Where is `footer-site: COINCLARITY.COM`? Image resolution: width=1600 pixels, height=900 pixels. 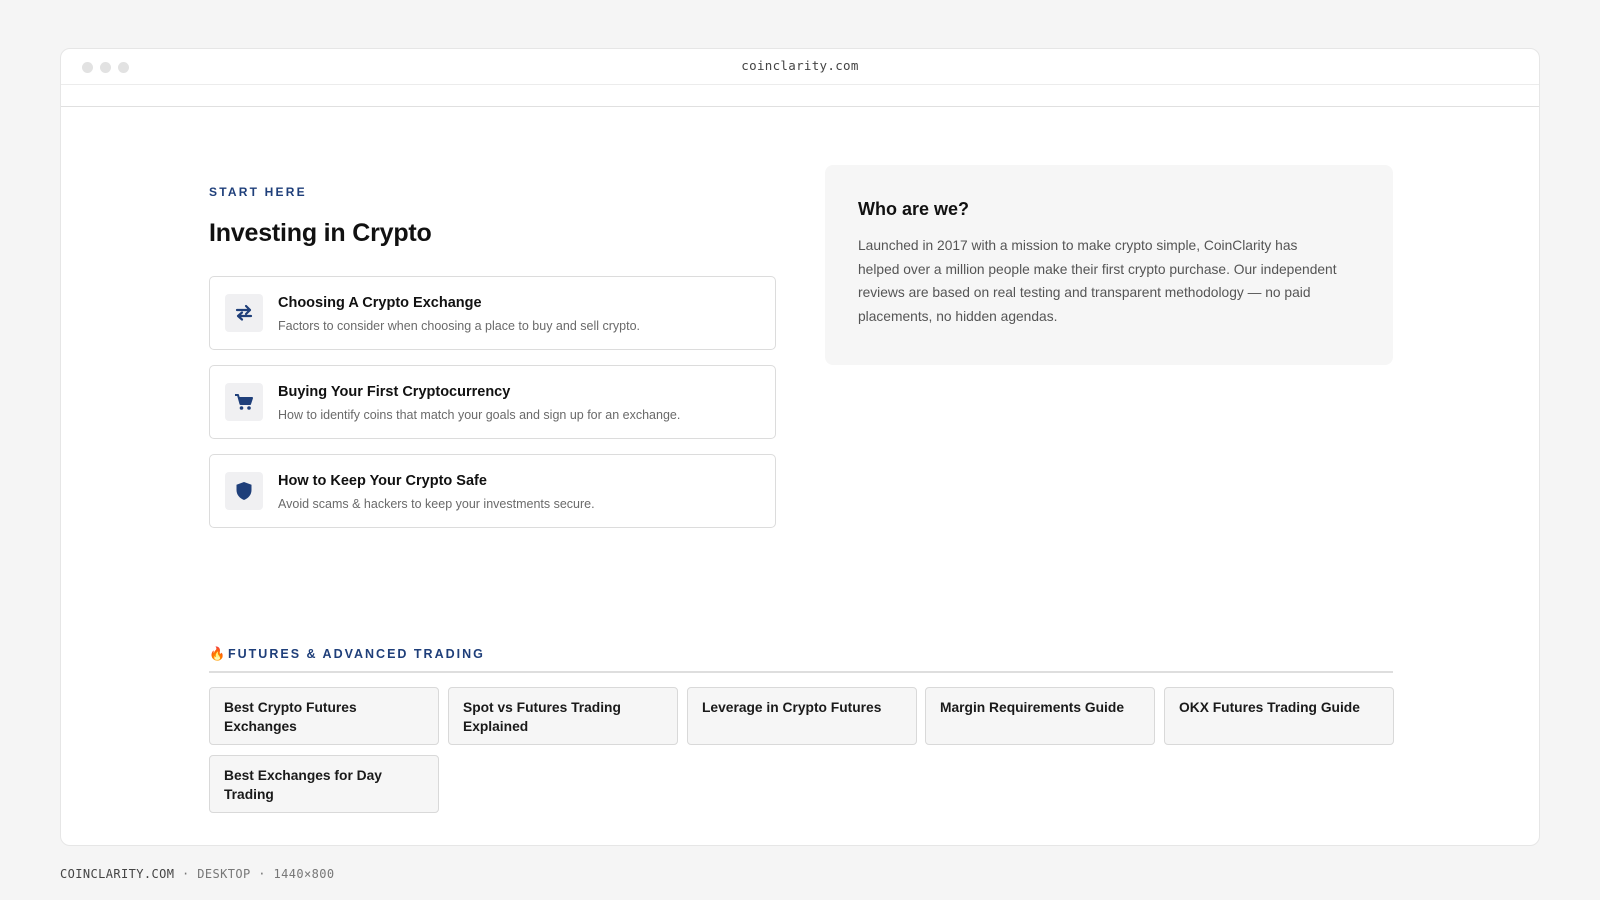 footer-site: COINCLARITY.COM is located at coordinates (117, 874).